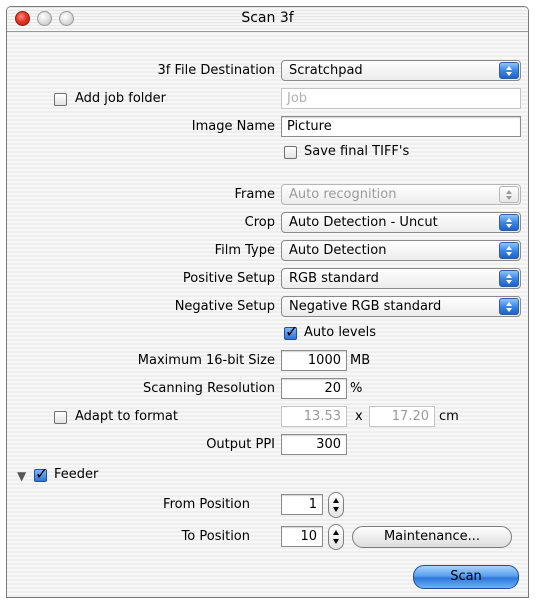 Image resolution: width=539 pixels, height=606 pixels. Describe the element at coordinates (466, 577) in the screenshot. I see `scan-button: Scan` at that location.